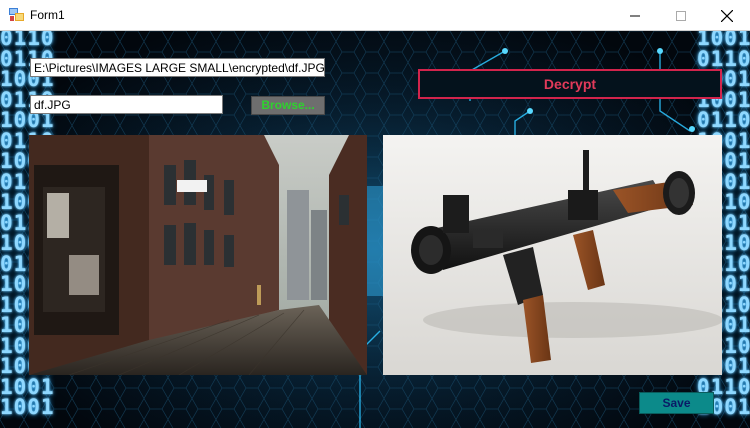  Describe the element at coordinates (570, 84) in the screenshot. I see `decrypt-button: Decrypt` at that location.